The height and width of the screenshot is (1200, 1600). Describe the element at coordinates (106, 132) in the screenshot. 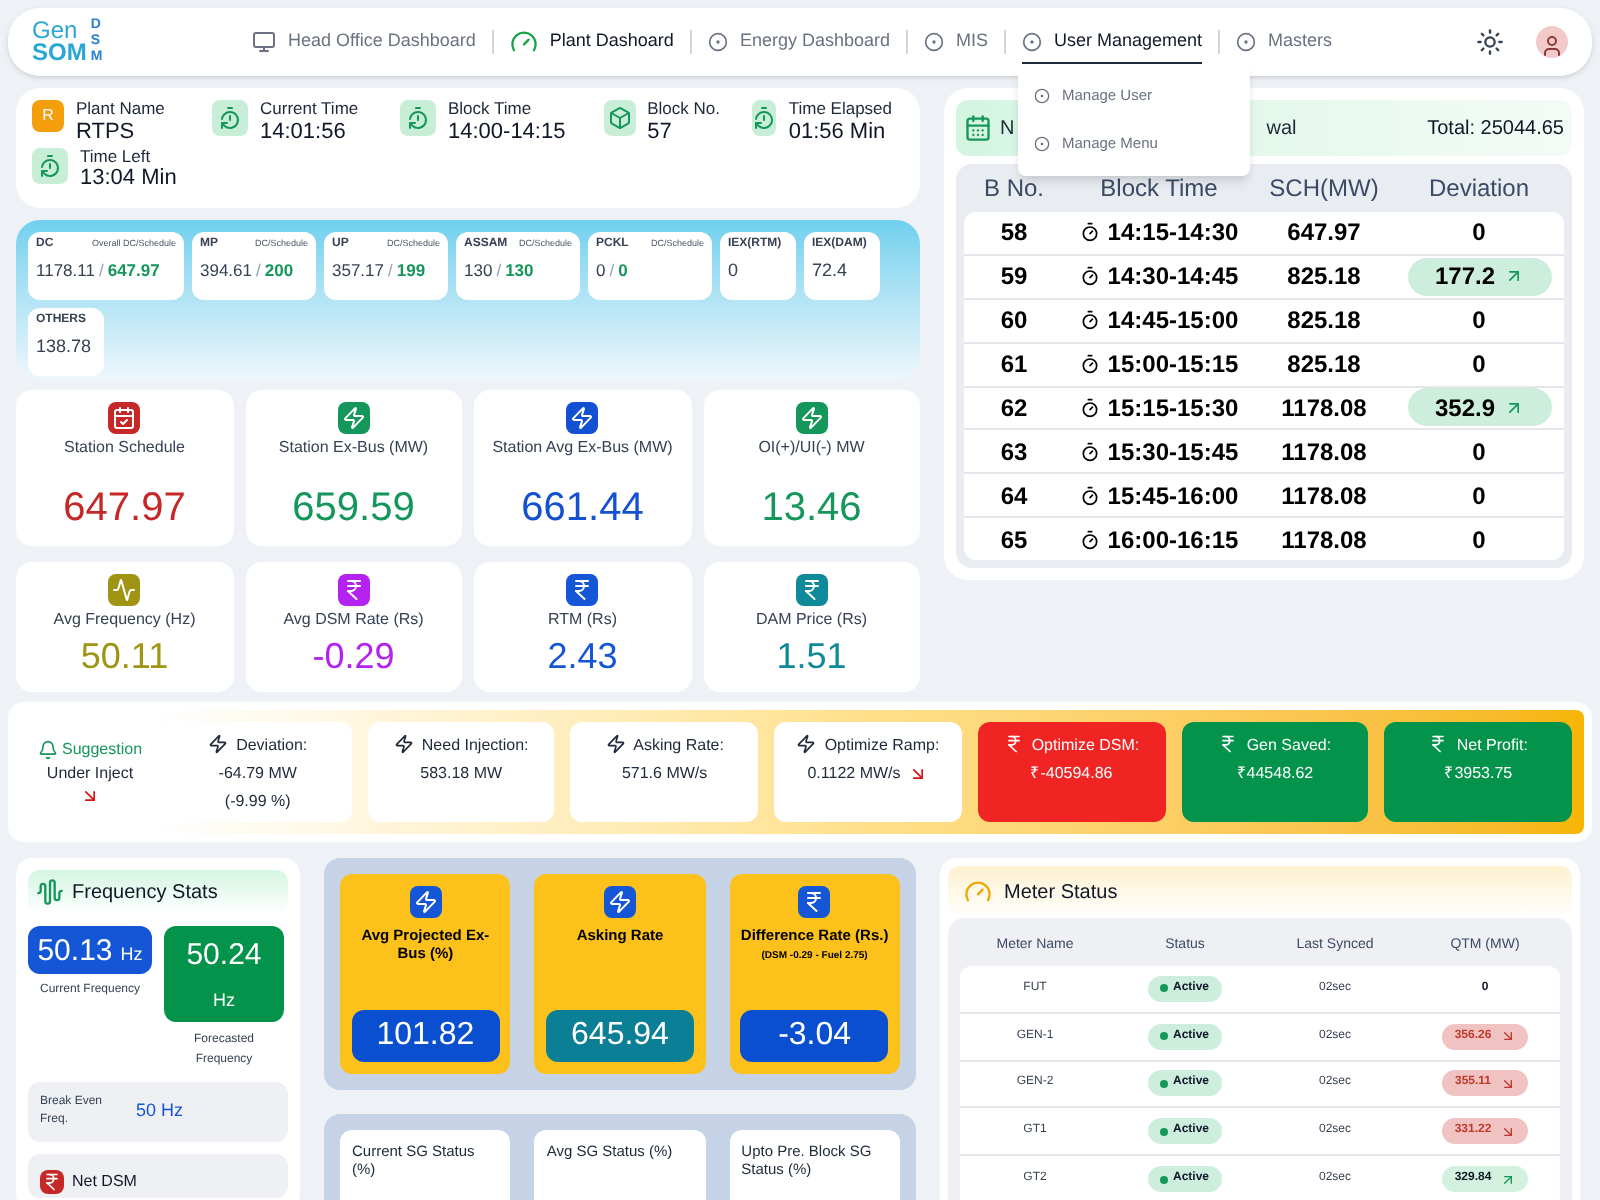

I see `info-value: RTPS` at that location.